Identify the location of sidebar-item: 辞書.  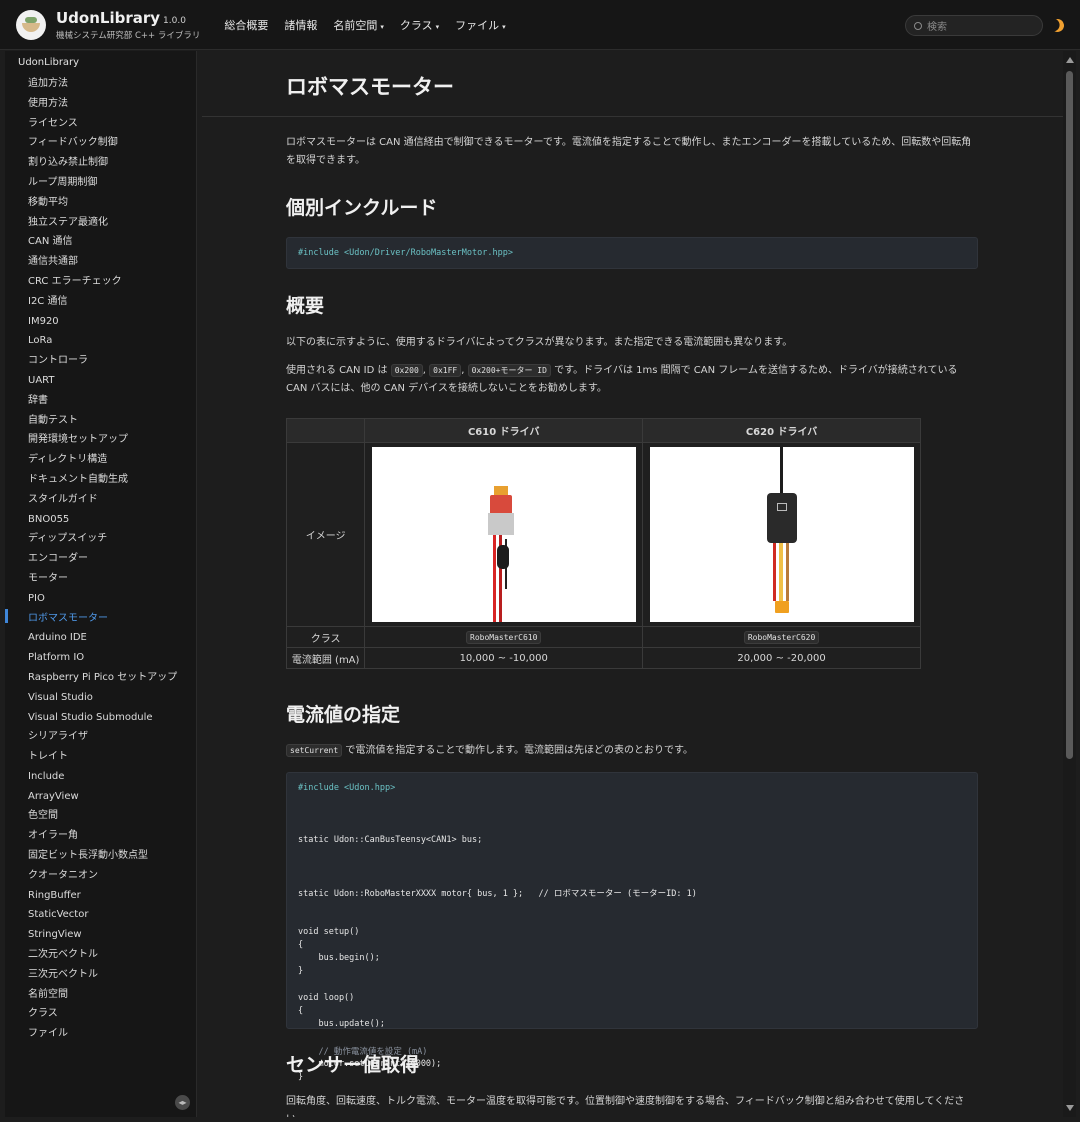
(102, 401).